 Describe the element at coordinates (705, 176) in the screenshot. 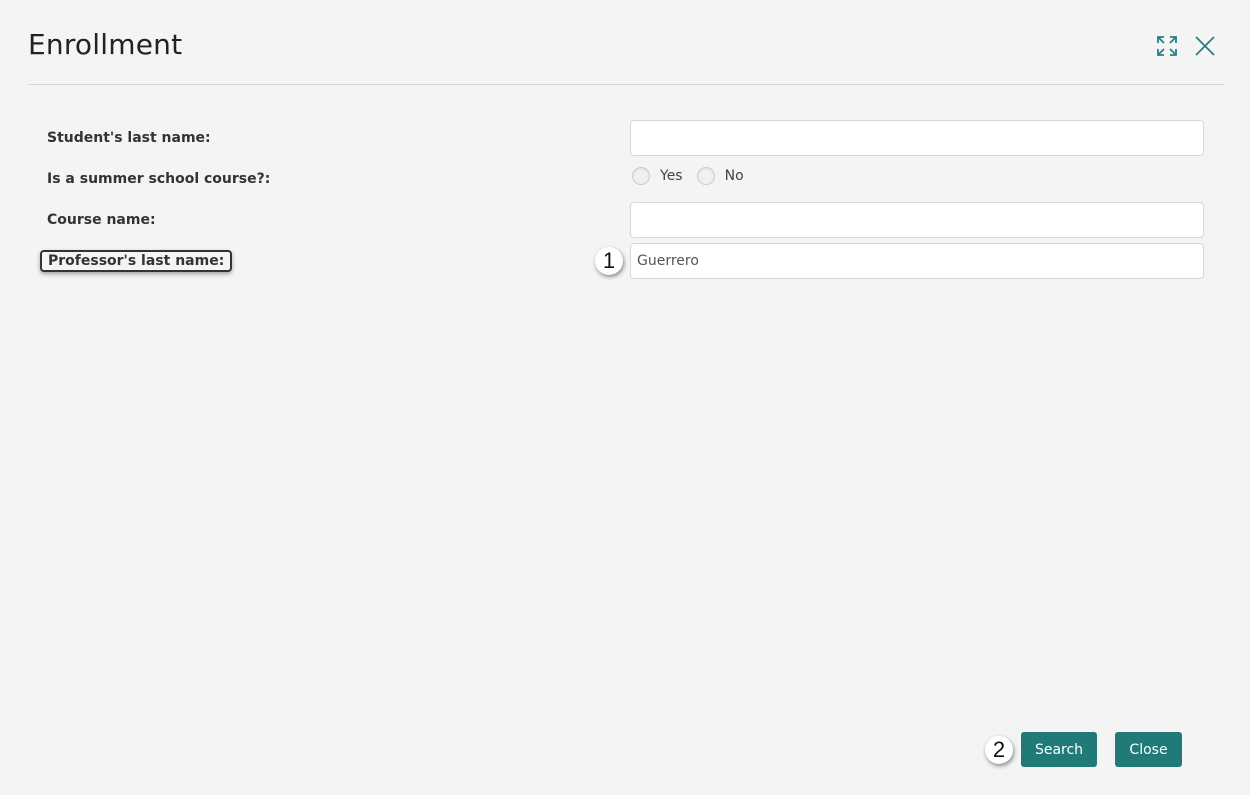

I see `summer-school-no-radio` at that location.